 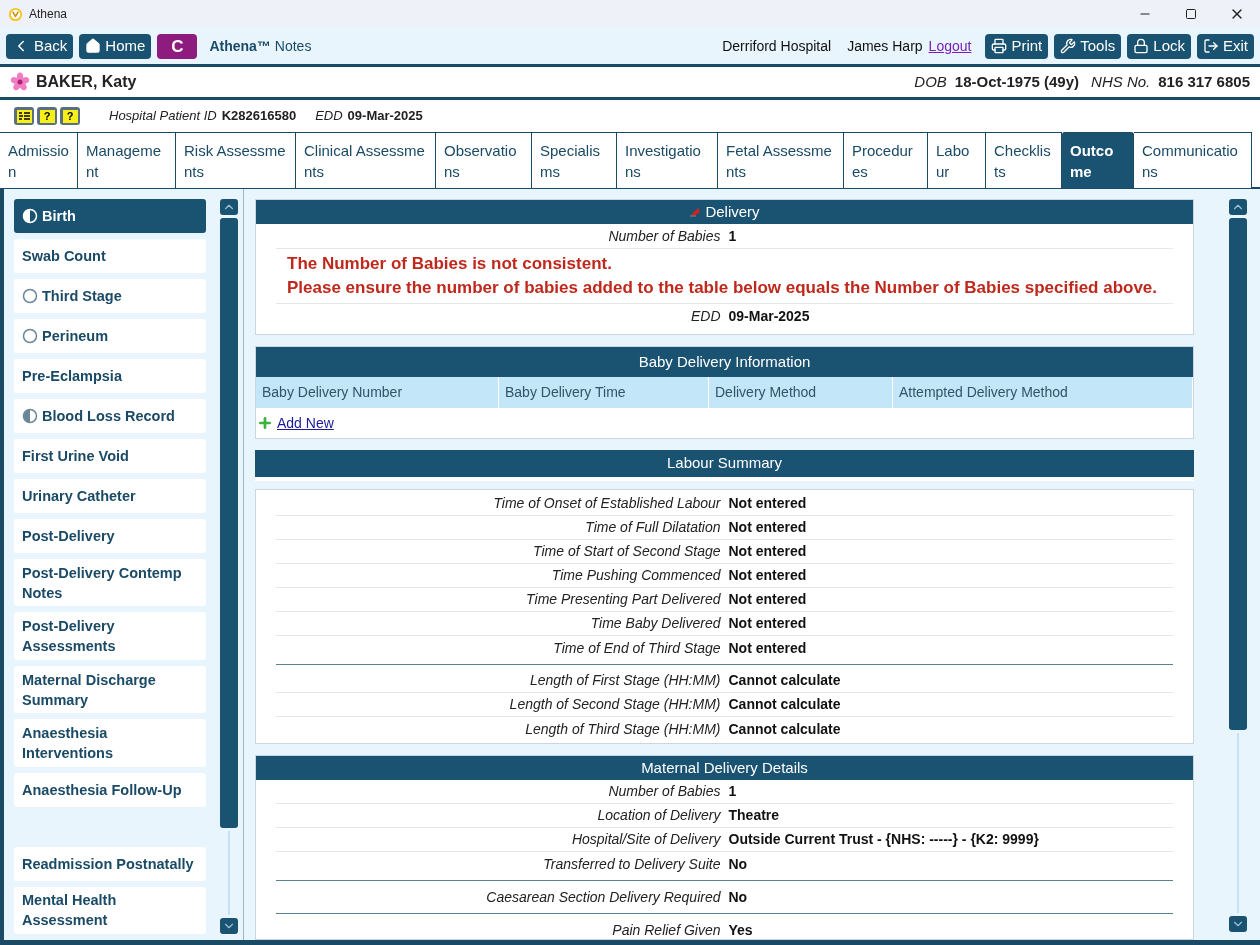 I want to click on logout-link: Logout, so click(x=950, y=46).